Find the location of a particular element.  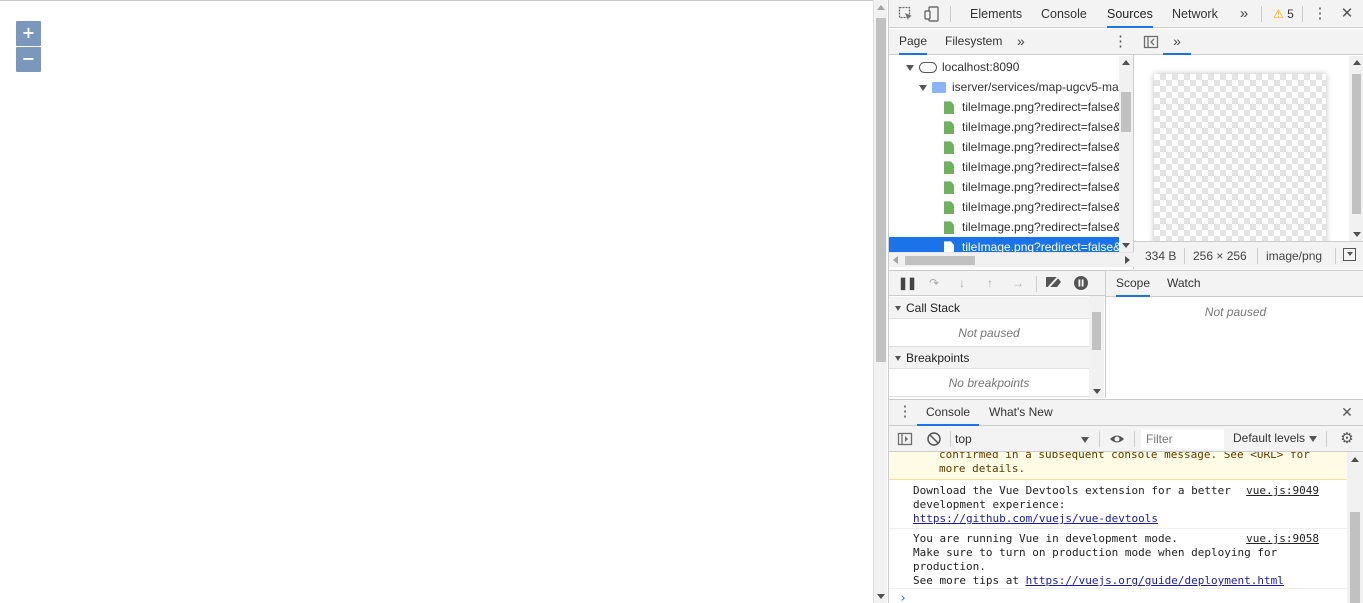

close-drawer-icon: ✕ is located at coordinates (1347, 412).